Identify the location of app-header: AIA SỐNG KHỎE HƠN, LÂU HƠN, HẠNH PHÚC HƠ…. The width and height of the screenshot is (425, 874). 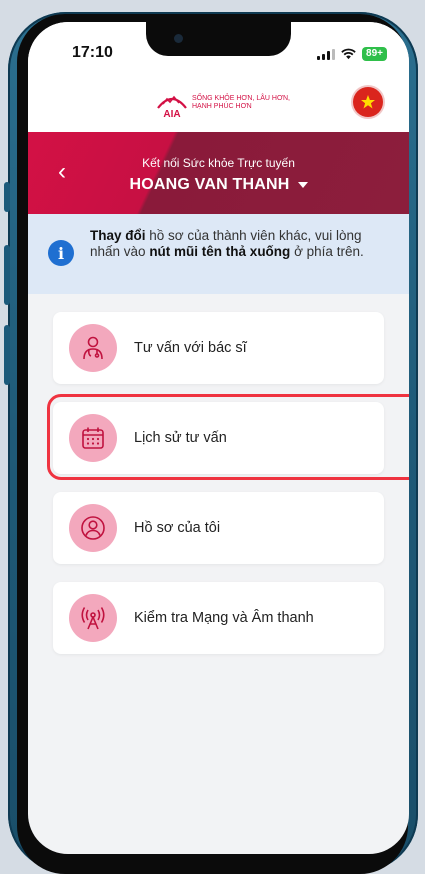
(218, 107).